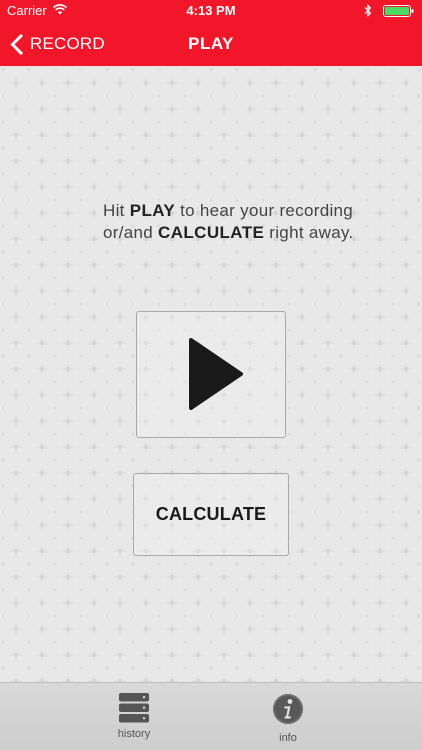 The height and width of the screenshot is (750, 422). I want to click on instructions-play-keyword: PLAY, so click(152, 210).